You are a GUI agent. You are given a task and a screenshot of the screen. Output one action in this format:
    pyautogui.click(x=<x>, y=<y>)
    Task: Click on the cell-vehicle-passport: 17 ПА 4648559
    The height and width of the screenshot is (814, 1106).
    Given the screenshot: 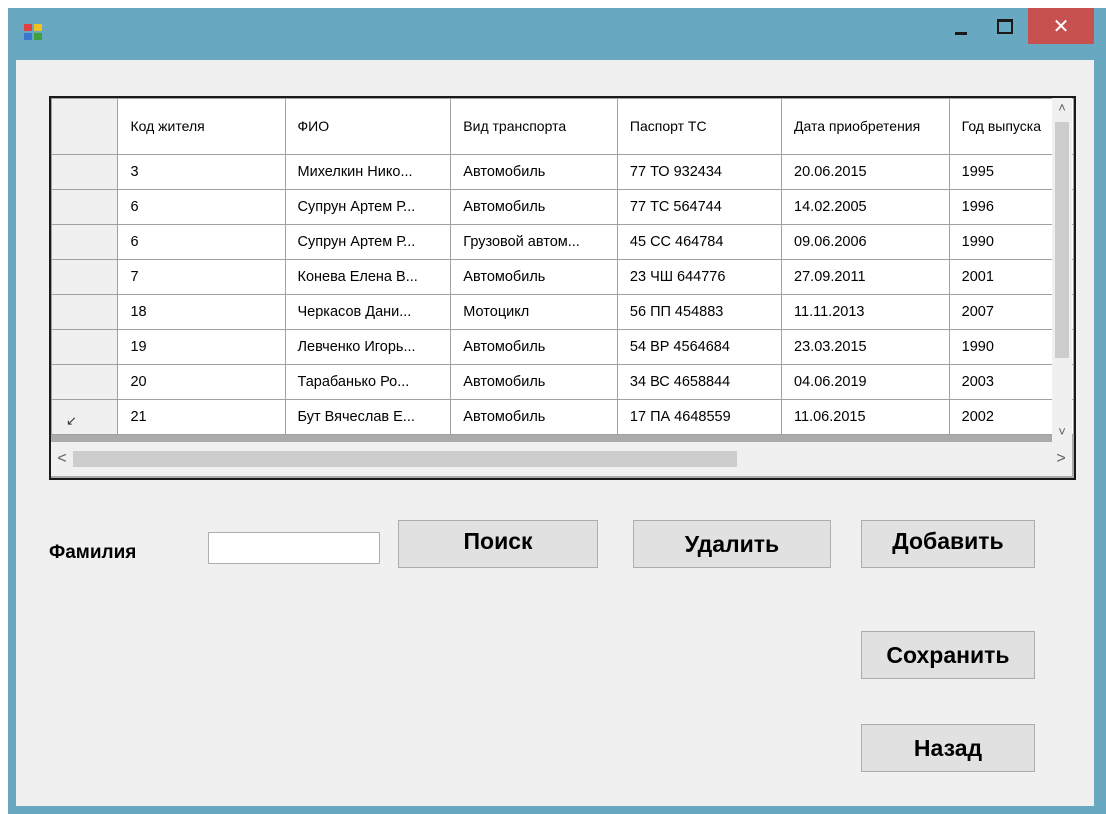 What is the action you would take?
    pyautogui.click(x=699, y=417)
    